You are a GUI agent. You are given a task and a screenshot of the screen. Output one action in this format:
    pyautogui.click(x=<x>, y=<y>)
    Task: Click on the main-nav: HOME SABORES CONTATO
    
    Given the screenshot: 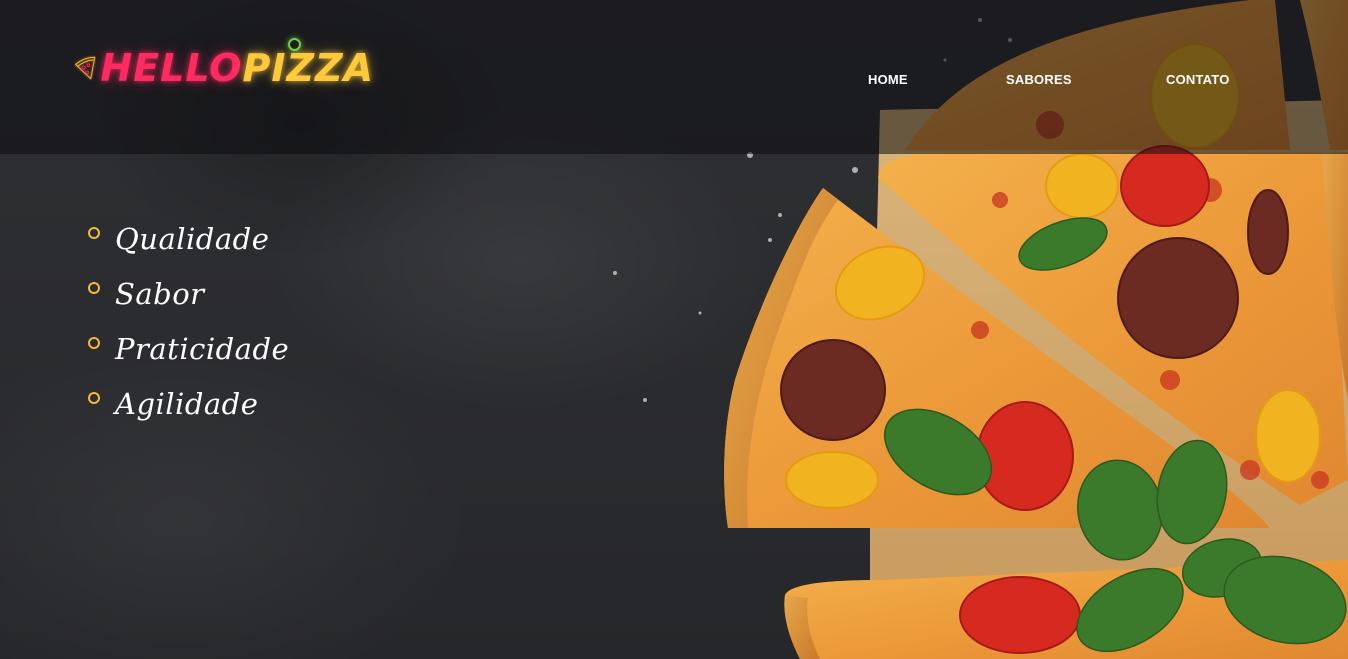 What is the action you would take?
    pyautogui.click(x=674, y=82)
    